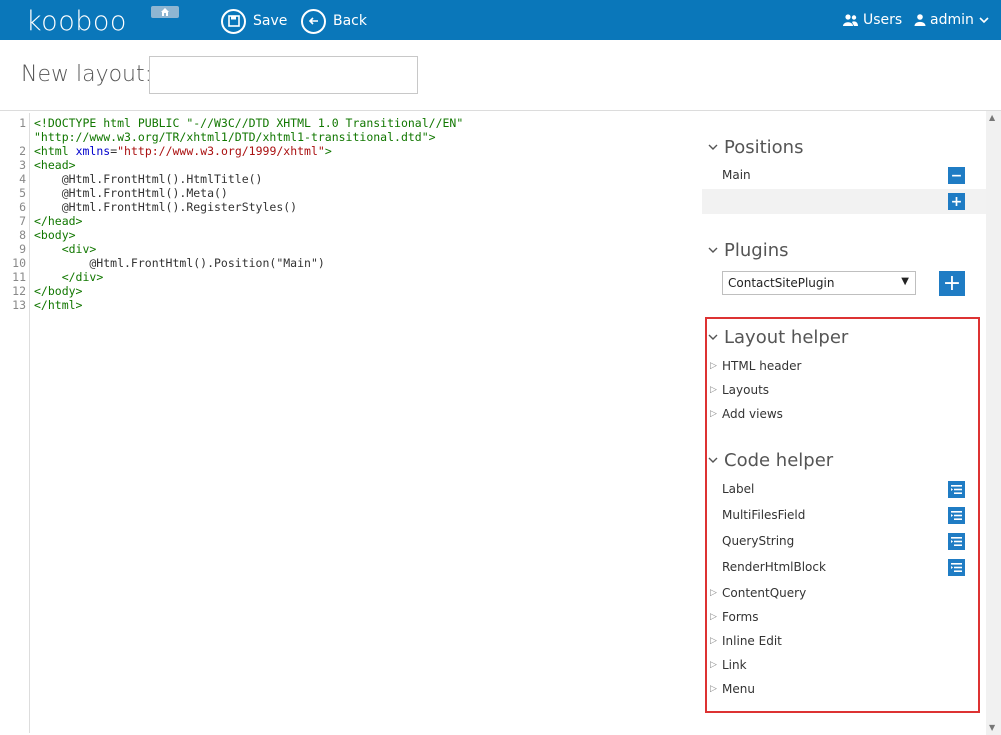 This screenshot has height=735, width=1001. What do you see at coordinates (19, 291) in the screenshot?
I see `line-number: 12` at bounding box center [19, 291].